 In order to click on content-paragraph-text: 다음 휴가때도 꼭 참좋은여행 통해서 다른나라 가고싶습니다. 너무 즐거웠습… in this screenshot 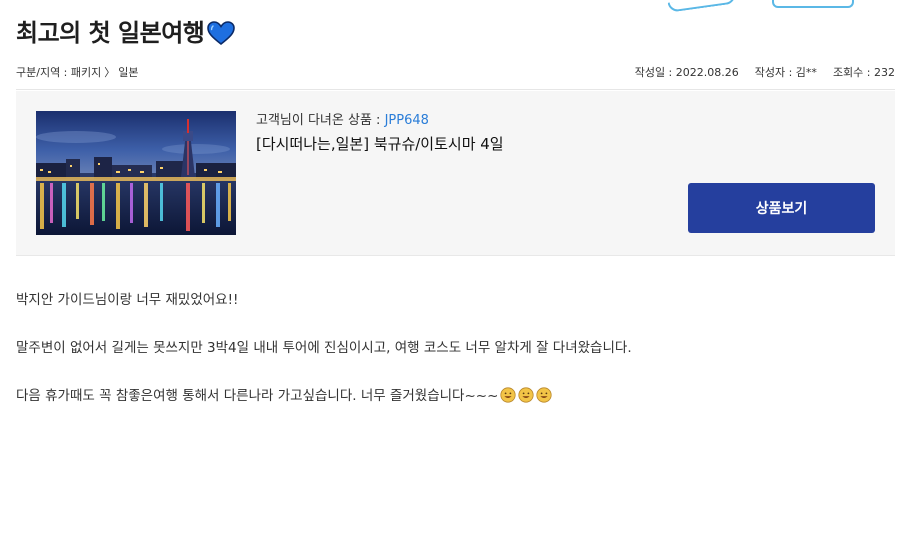, I will do `click(257, 396)`.